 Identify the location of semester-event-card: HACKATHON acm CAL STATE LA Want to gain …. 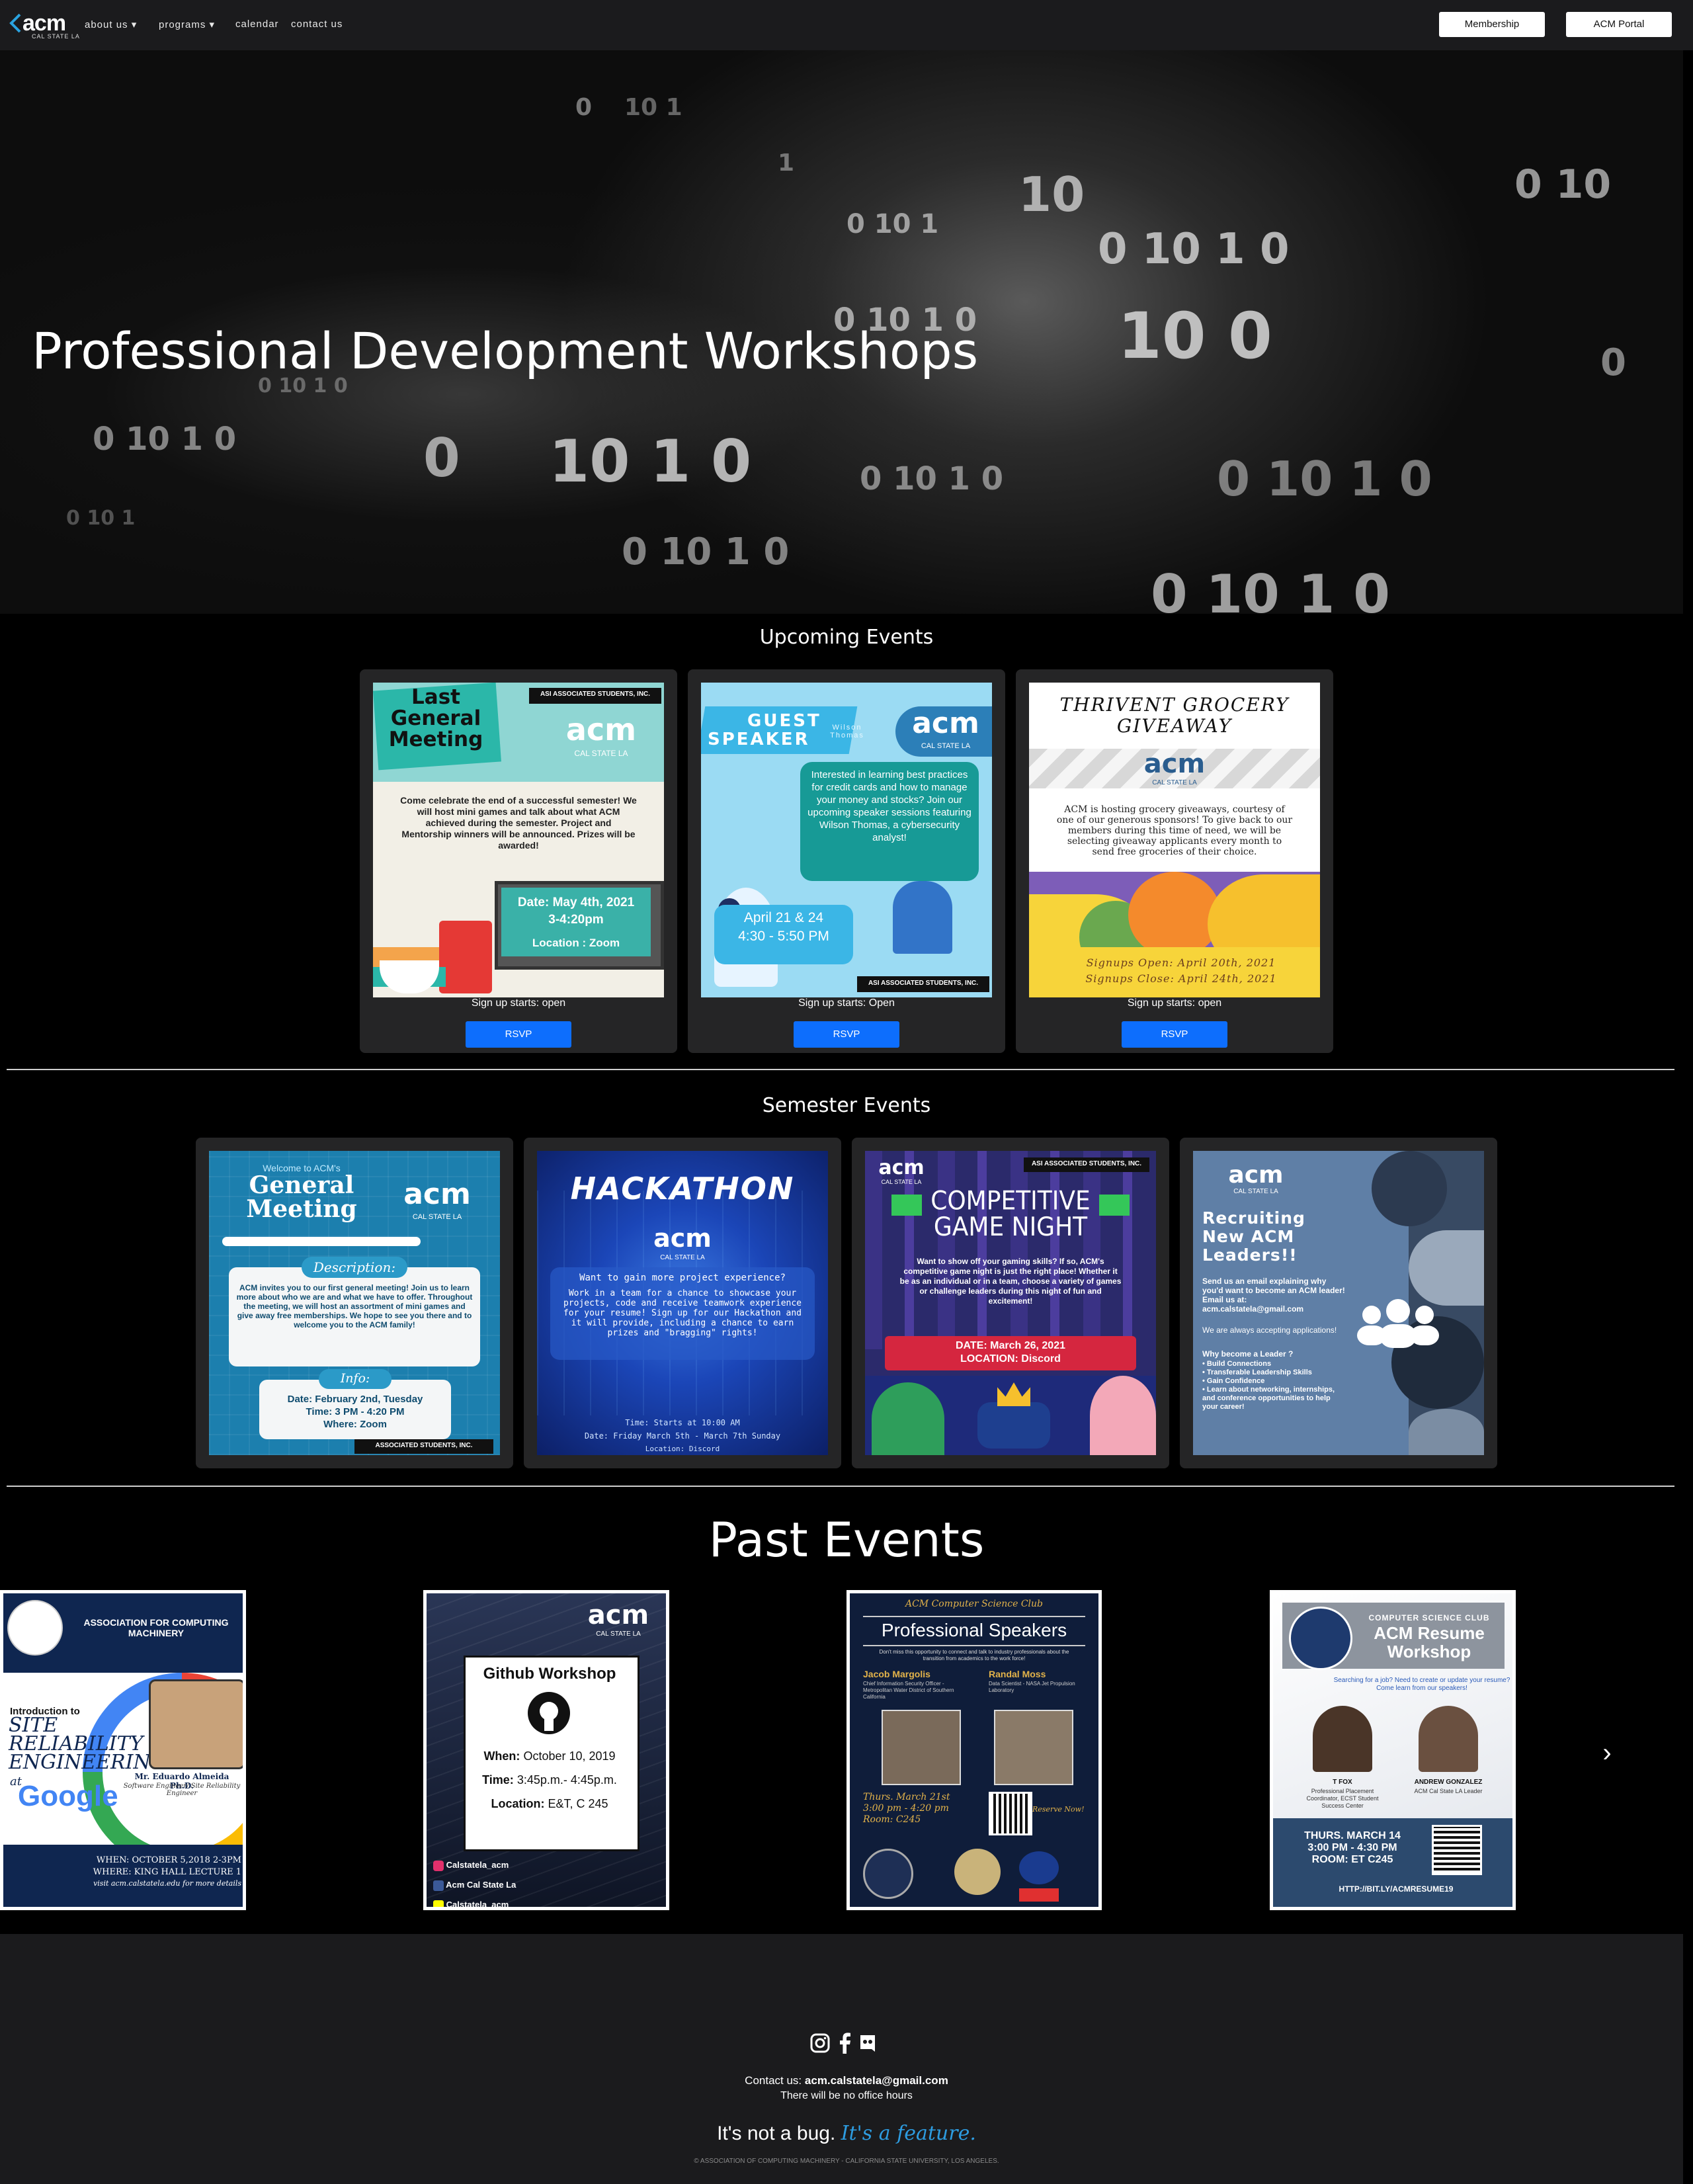
(682, 1303).